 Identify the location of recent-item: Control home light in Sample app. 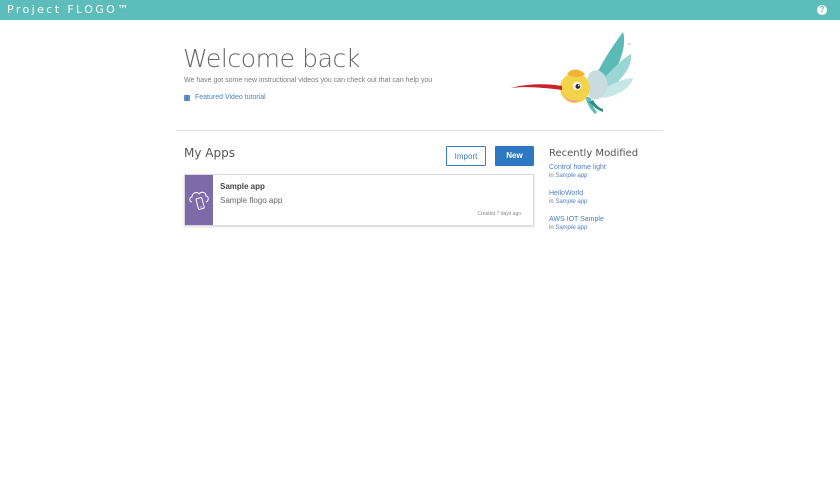
(577, 171).